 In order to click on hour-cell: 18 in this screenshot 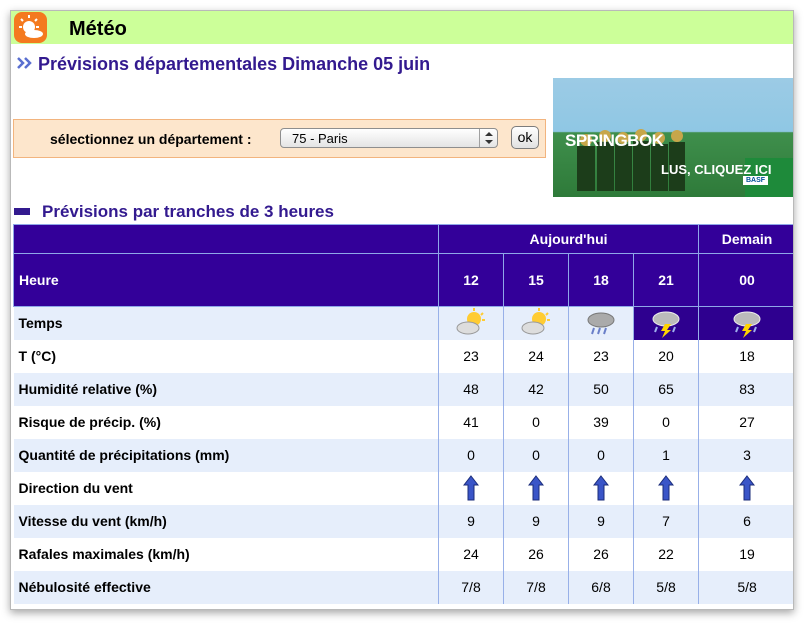, I will do `click(601, 280)`.